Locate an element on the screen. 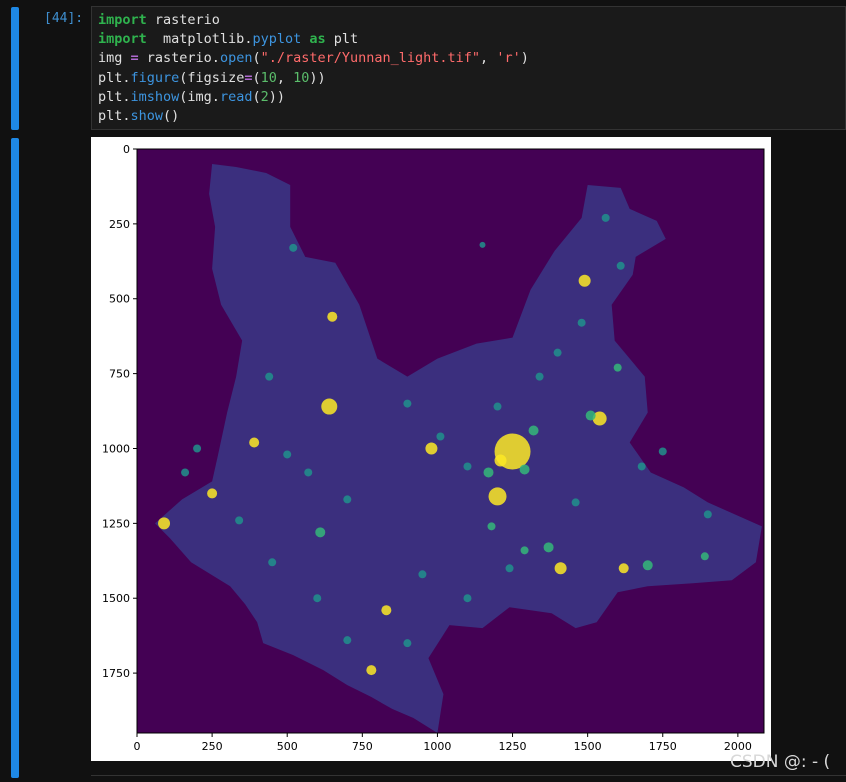 Image resolution: width=846 pixels, height=782 pixels. y-tick-label: 500 is located at coordinates (119, 299).